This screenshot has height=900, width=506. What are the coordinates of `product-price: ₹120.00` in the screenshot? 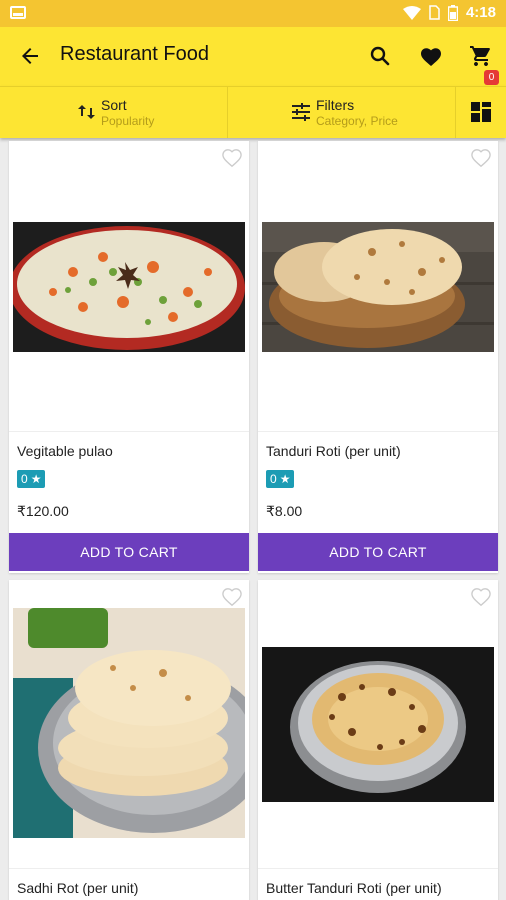 It's located at (43, 511).